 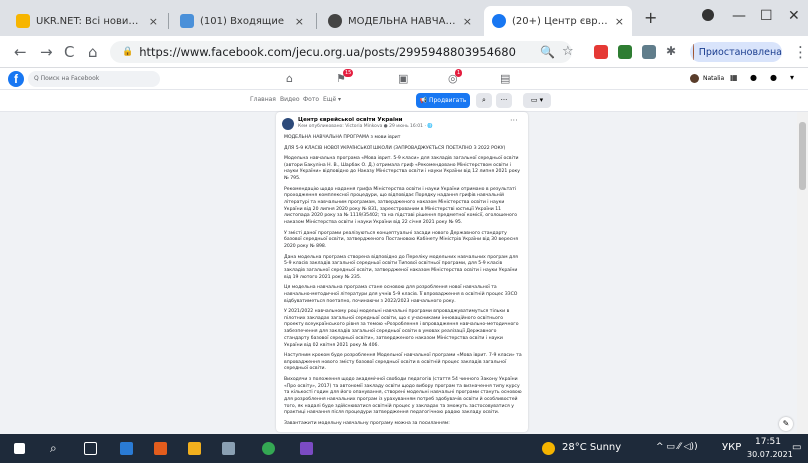 I want to click on clock-date: 30.07.2021, so click(x=770, y=454).